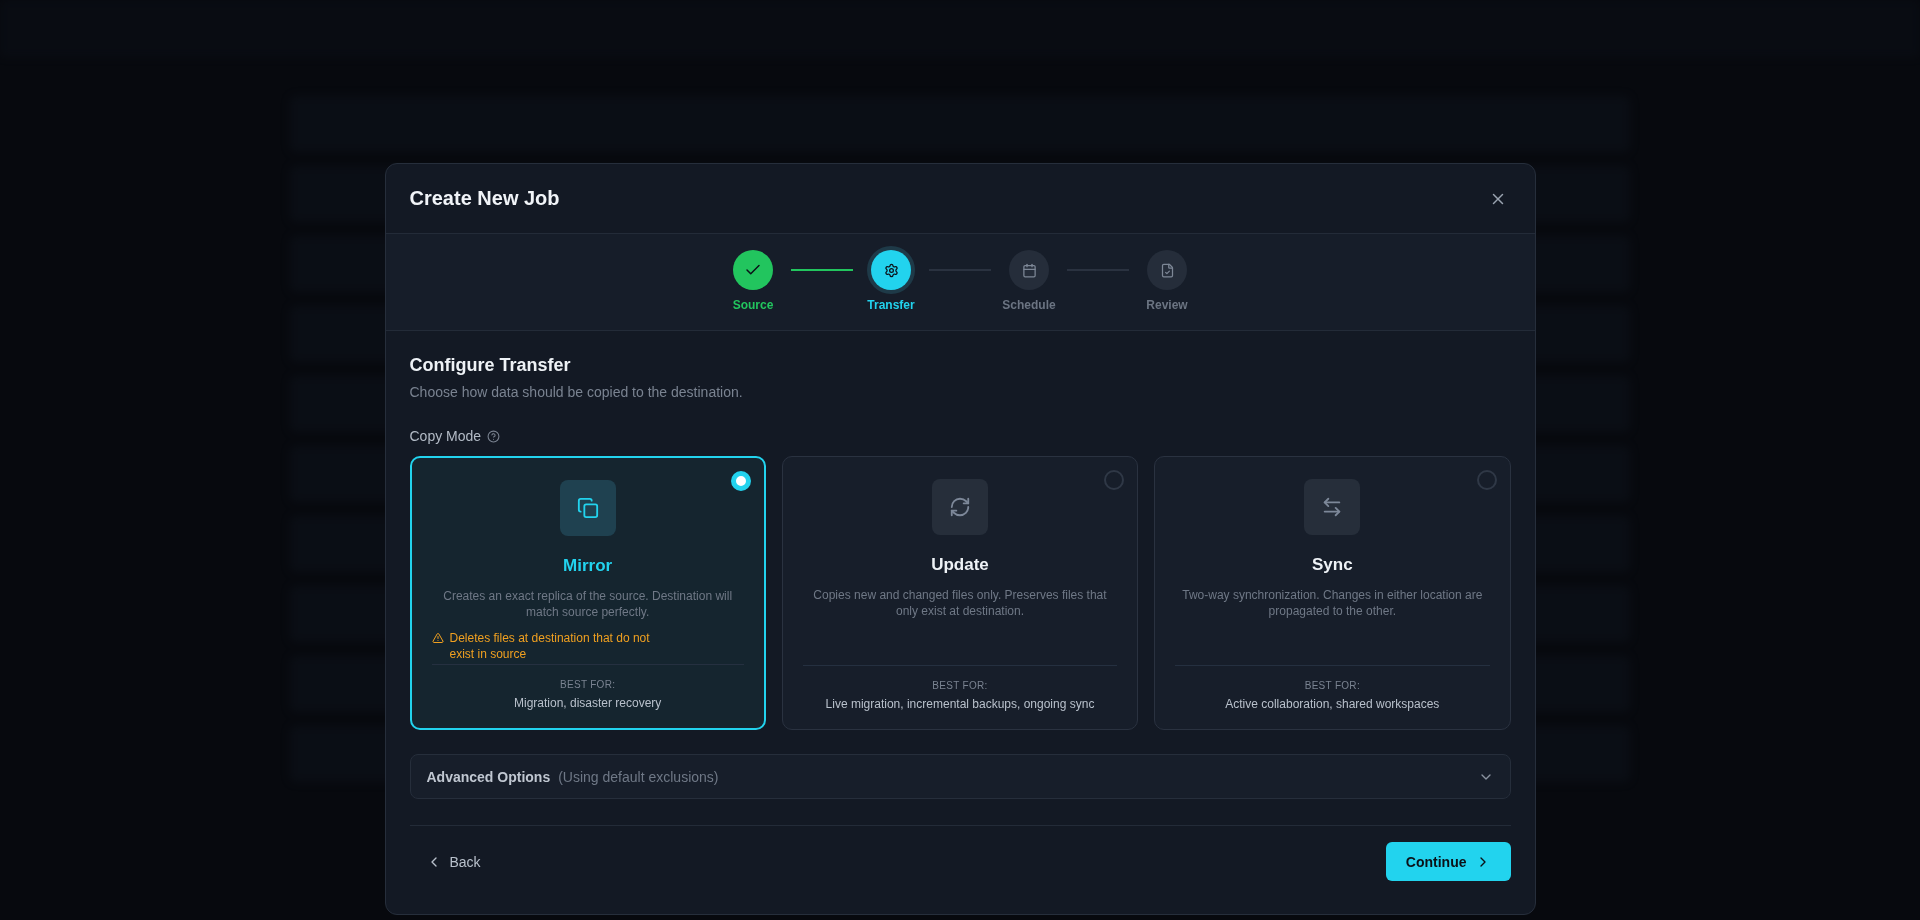  Describe the element at coordinates (587, 508) in the screenshot. I see `copy-icon` at that location.